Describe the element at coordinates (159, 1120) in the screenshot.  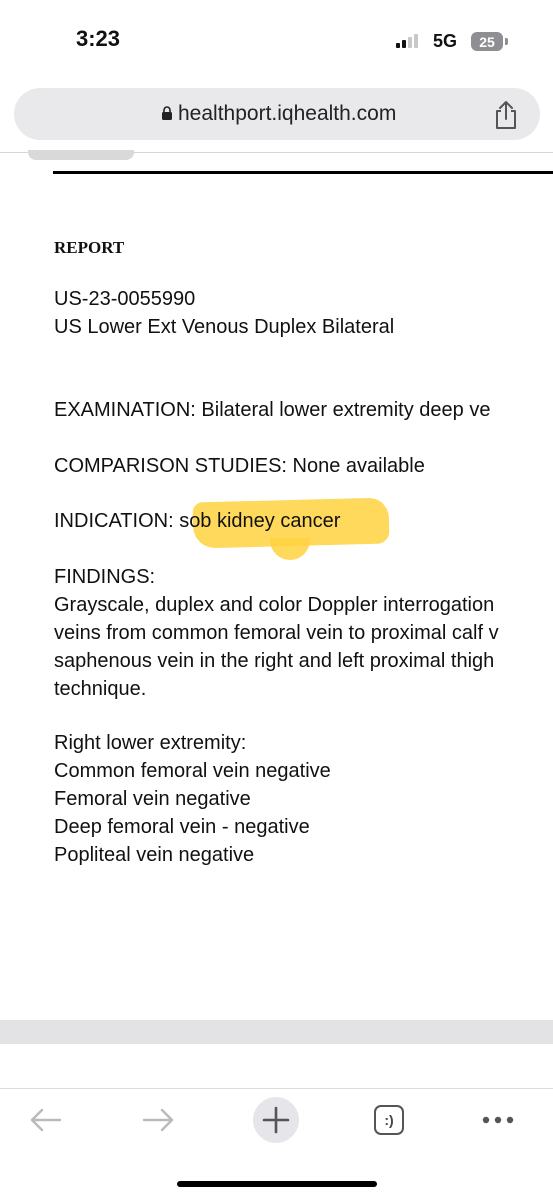
I see `forward-arrow-icon` at that location.